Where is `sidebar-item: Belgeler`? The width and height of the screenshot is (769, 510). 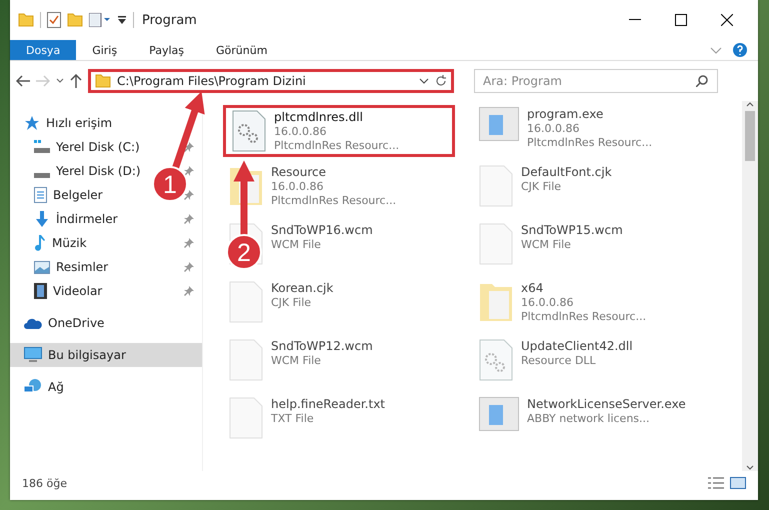
sidebar-item: Belgeler is located at coordinates (78, 195).